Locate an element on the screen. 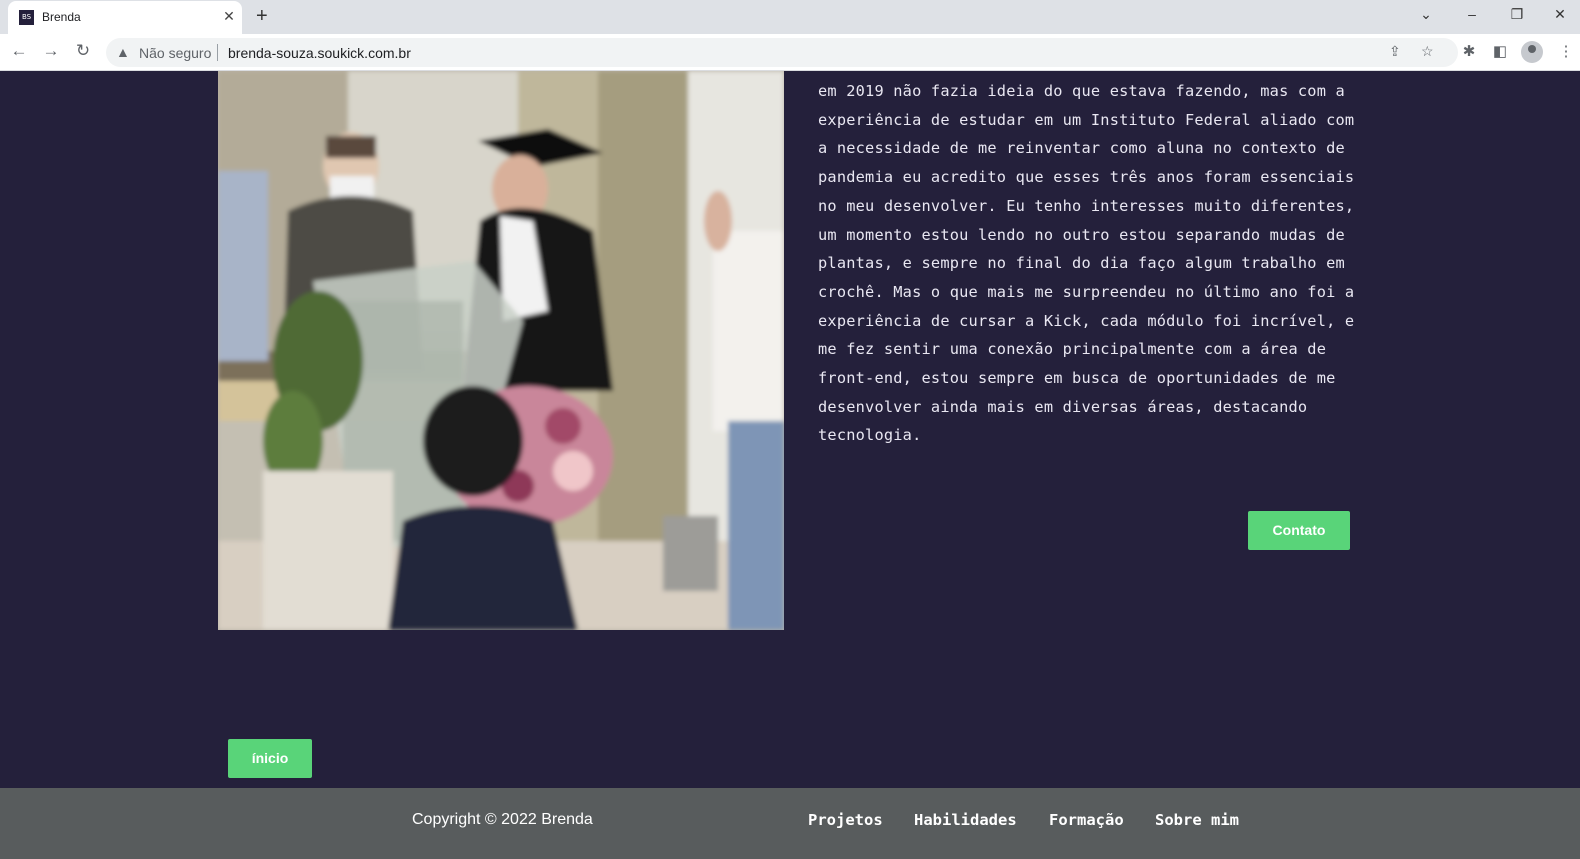 The height and width of the screenshot is (859, 1580). warning-icon: ▲ is located at coordinates (123, 52).